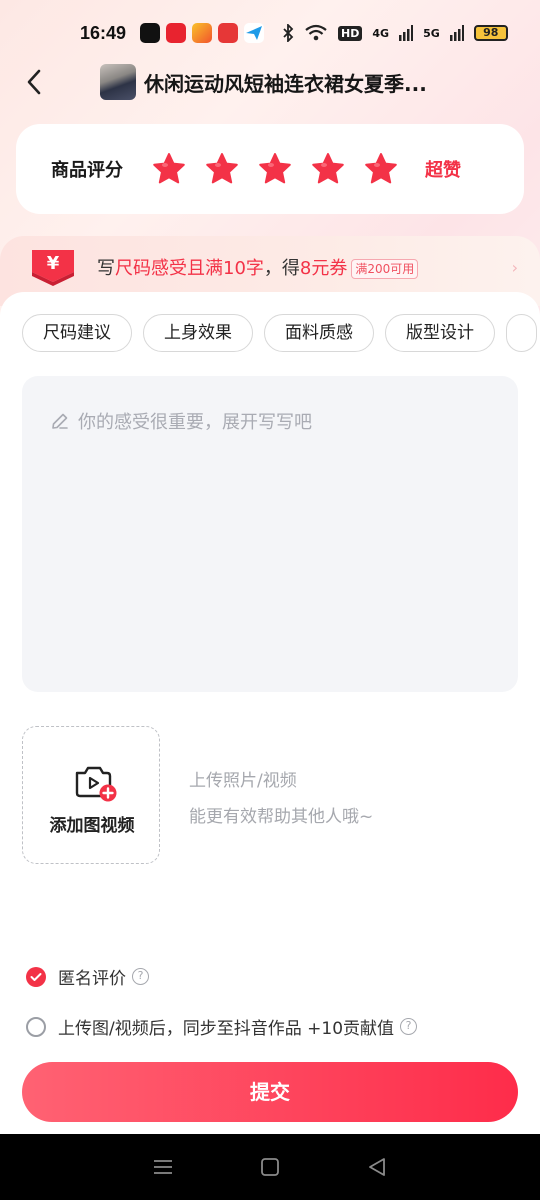 This screenshot has height=1200, width=540. I want to click on signal-icon, so click(406, 33).